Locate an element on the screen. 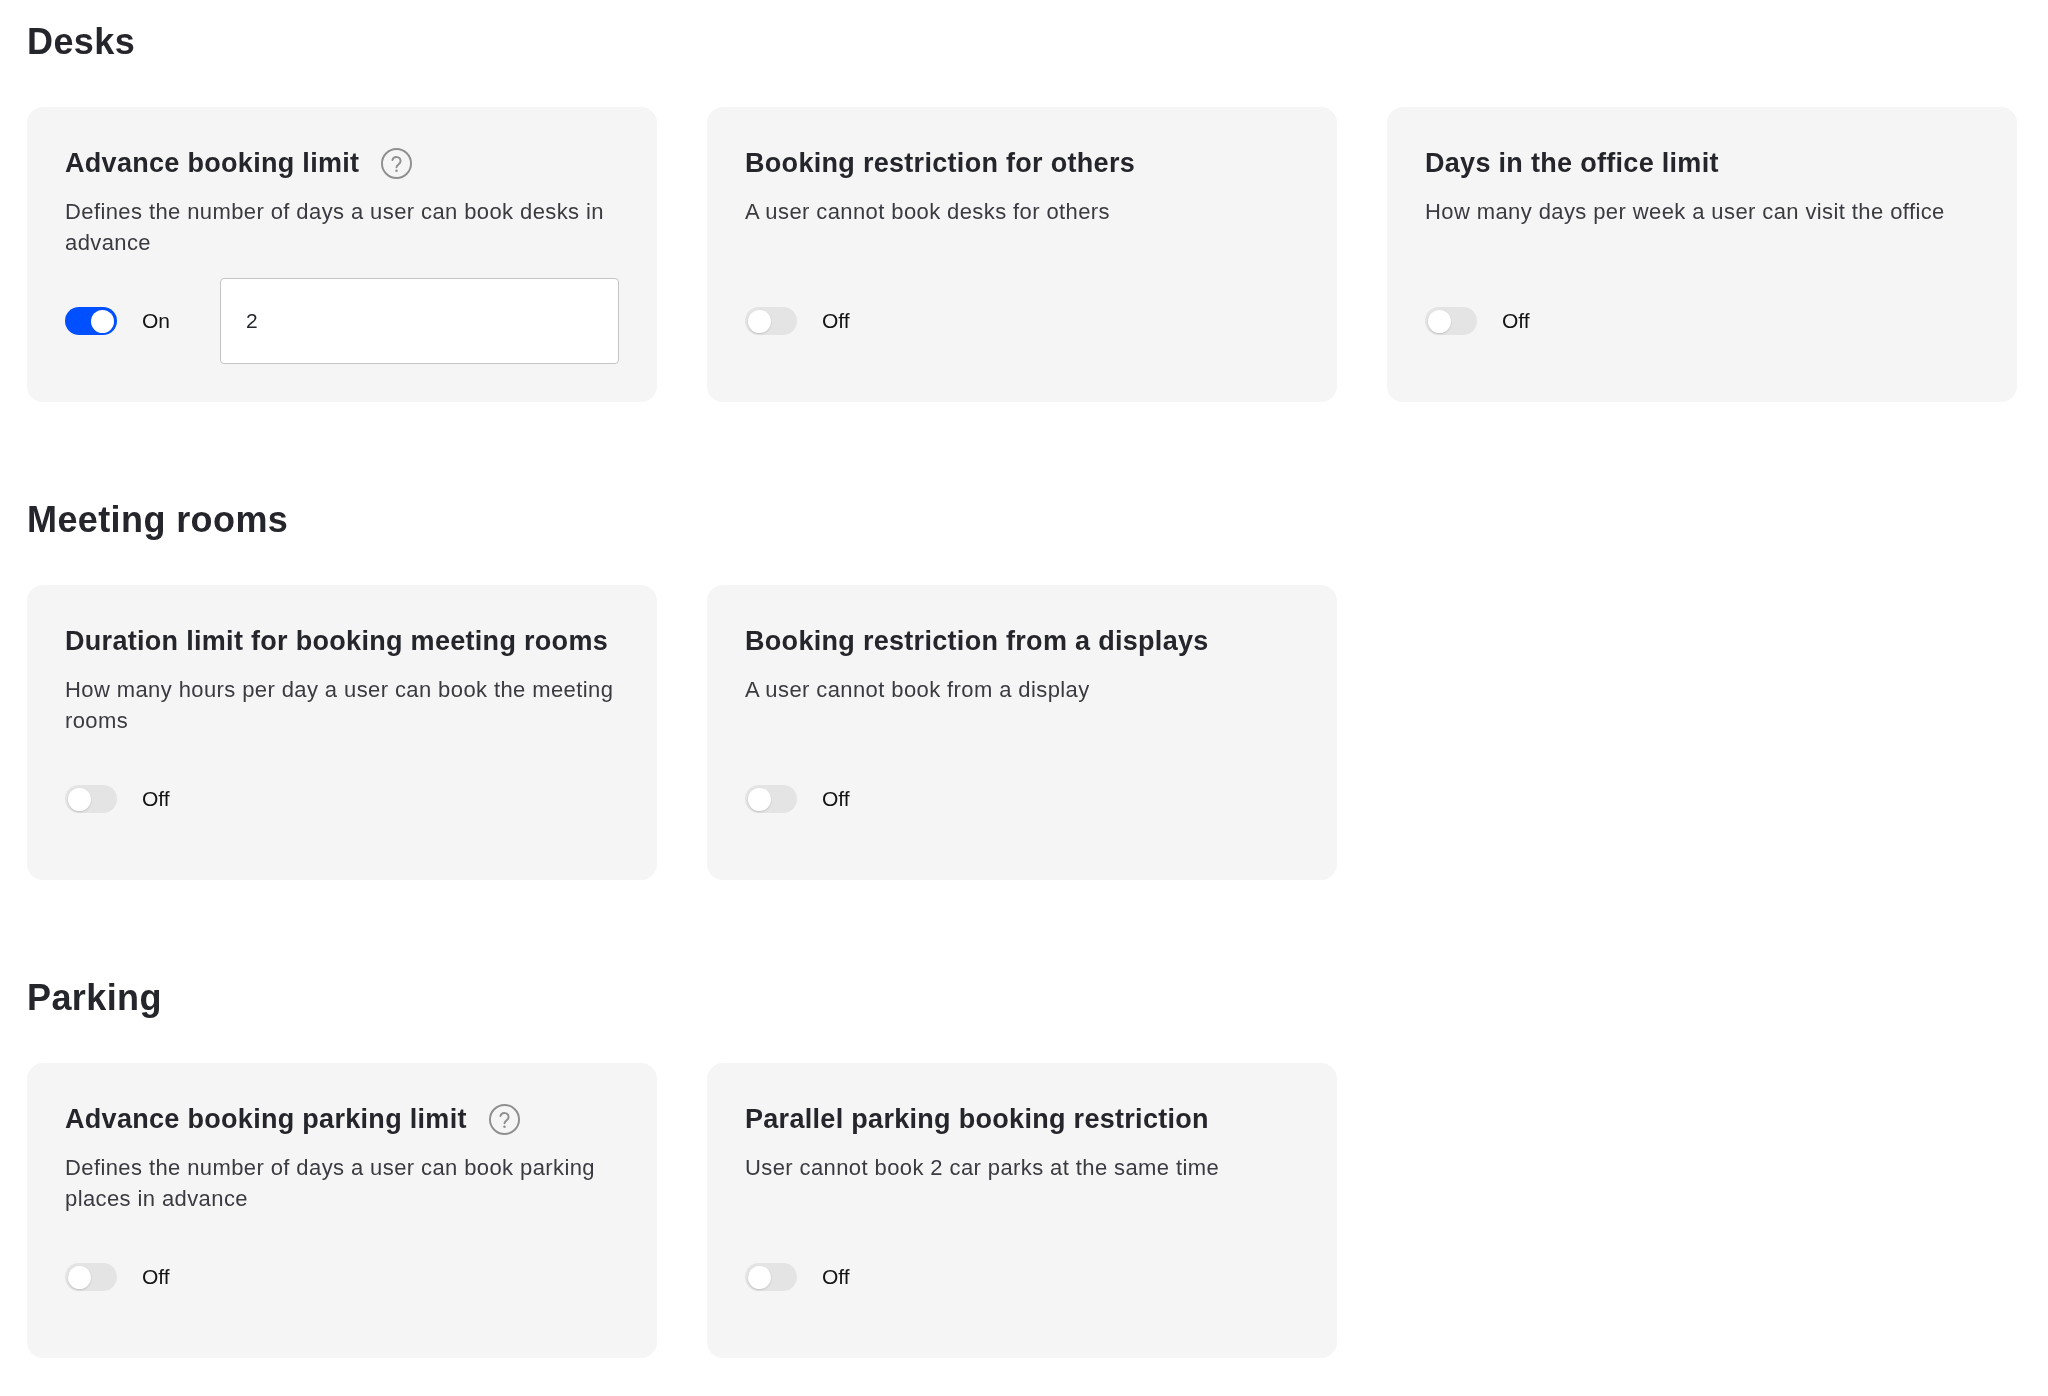  card-description: Defines the number of days a user can book desks in advance is located at coordinates (335, 227).